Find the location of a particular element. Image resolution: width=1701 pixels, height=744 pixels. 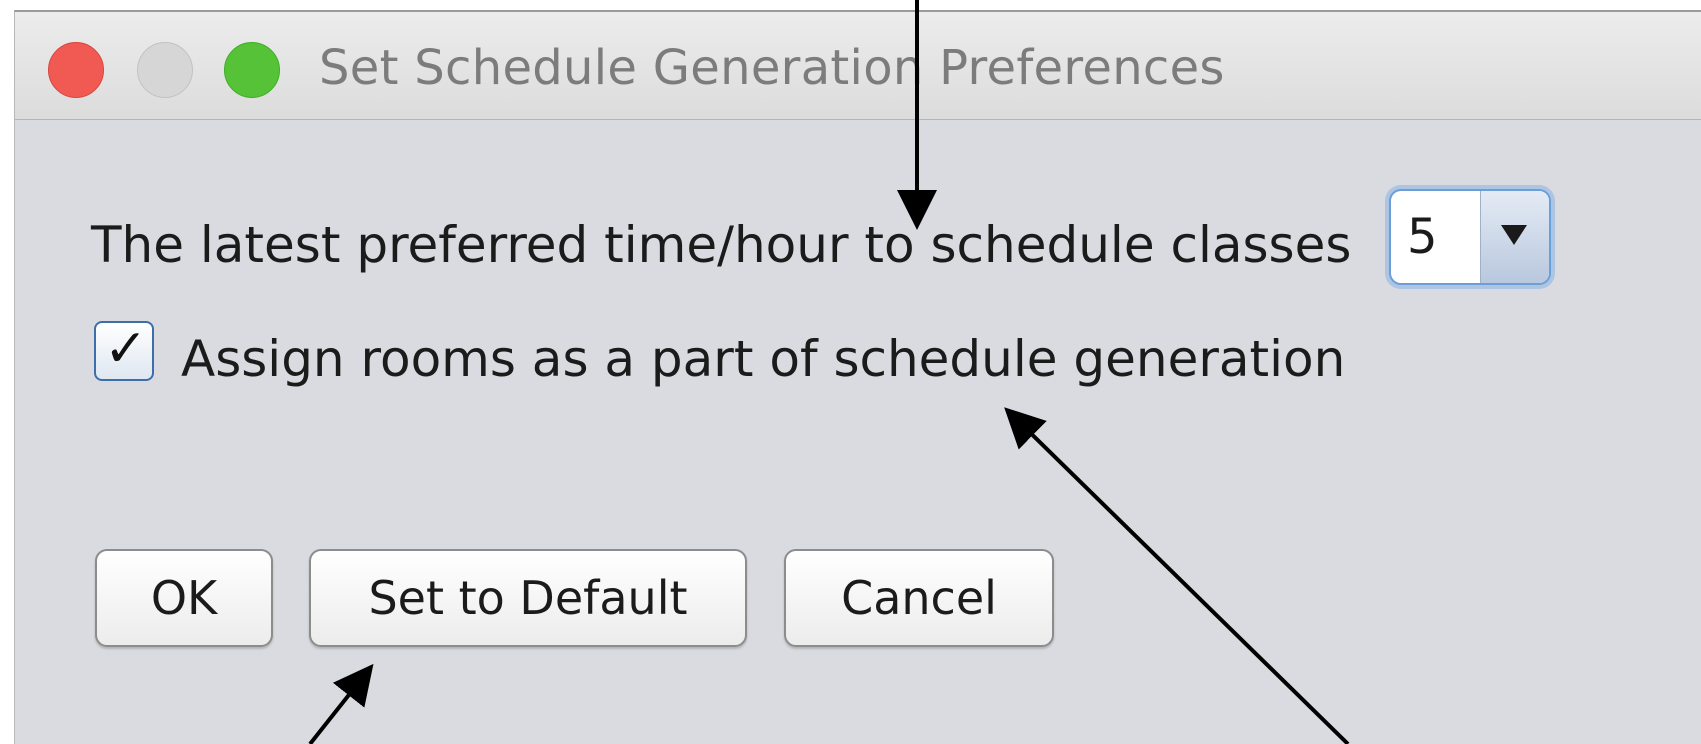

assign-rooms-checkbox: ✓ is located at coordinates (124, 350).